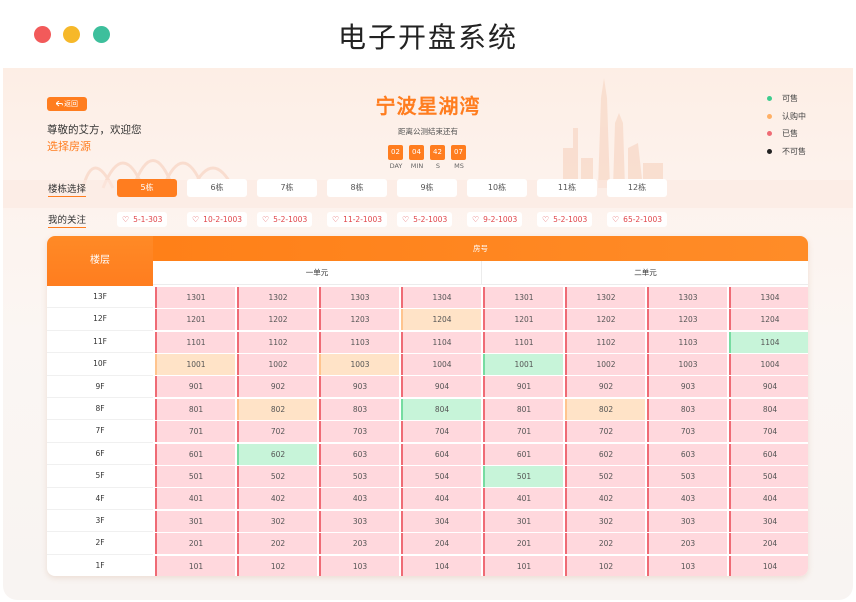 The height and width of the screenshot is (602, 856). Describe the element at coordinates (277, 454) in the screenshot. I see `room-cell: 602` at that location.